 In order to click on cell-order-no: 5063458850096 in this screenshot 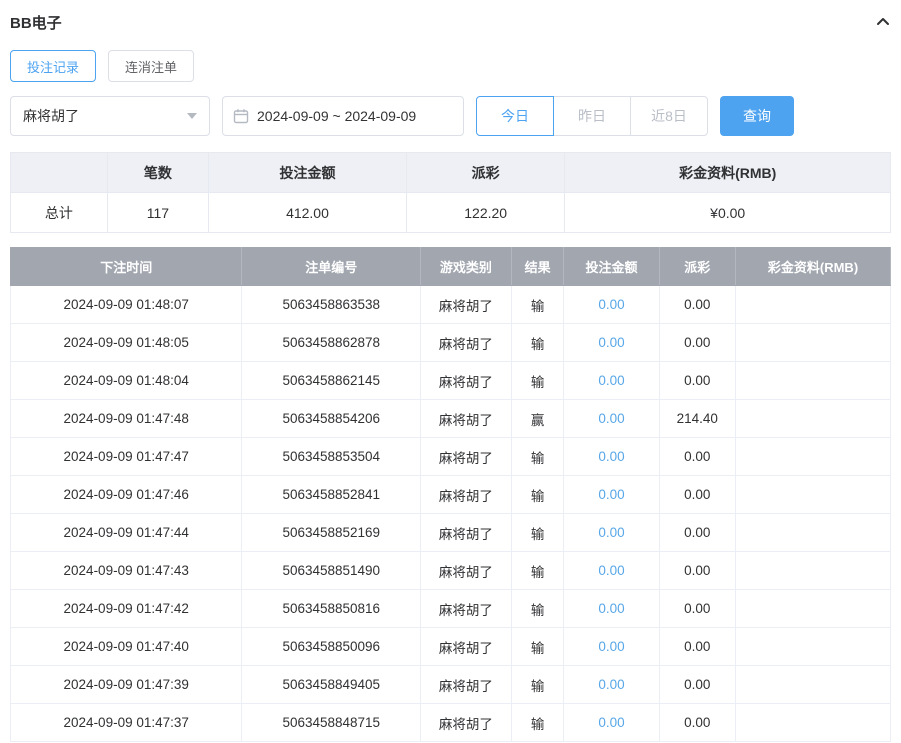, I will do `click(331, 646)`.